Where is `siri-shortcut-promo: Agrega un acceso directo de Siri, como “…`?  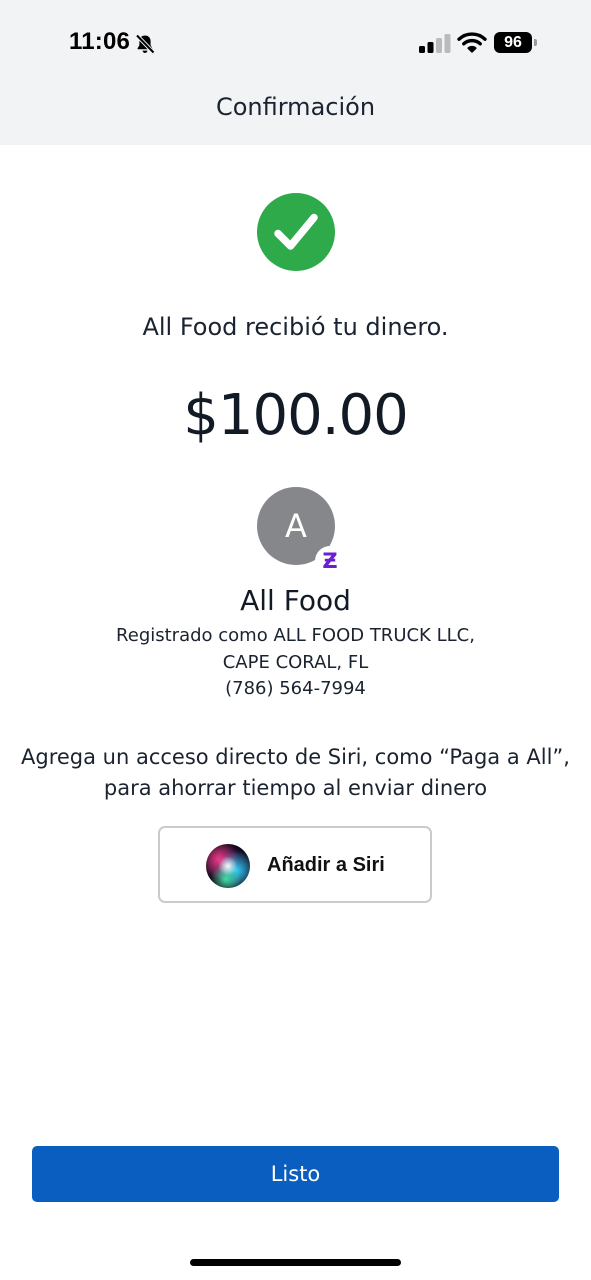
siri-shortcut-promo: Agrega un acceso directo de Siri, como “… is located at coordinates (295, 772).